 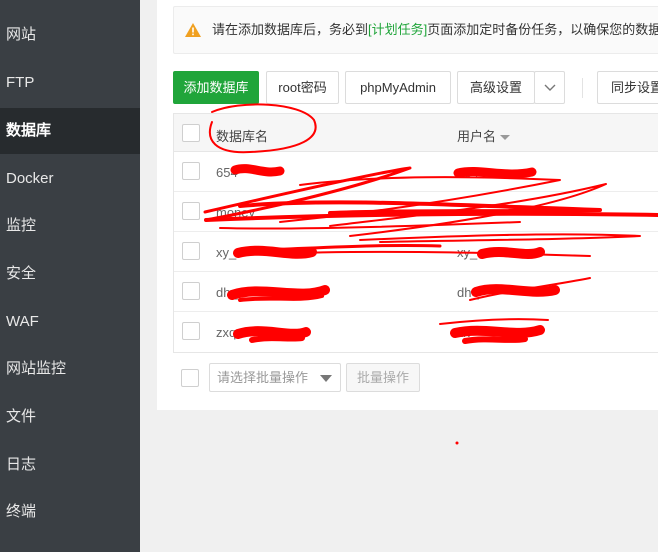 I want to click on sidebar-item-label: 文件, so click(x=21, y=416).